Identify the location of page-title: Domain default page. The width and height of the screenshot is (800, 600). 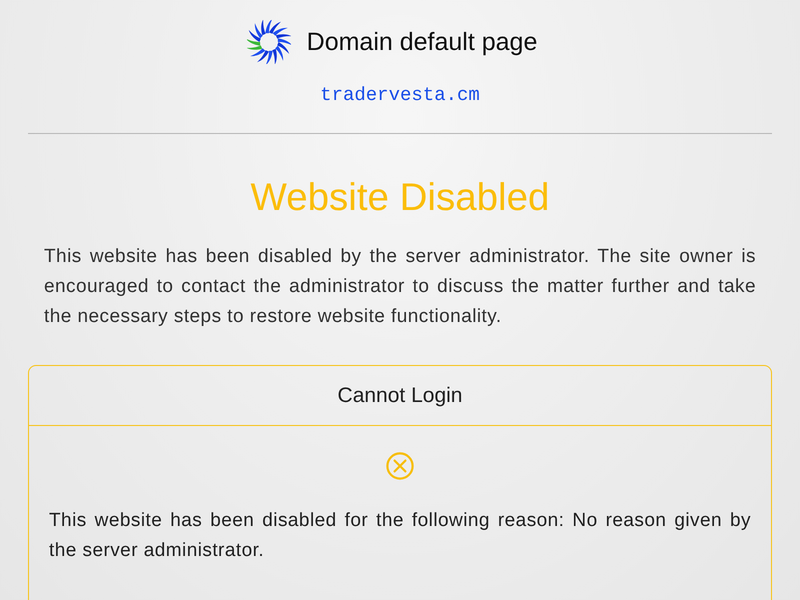
(422, 42).